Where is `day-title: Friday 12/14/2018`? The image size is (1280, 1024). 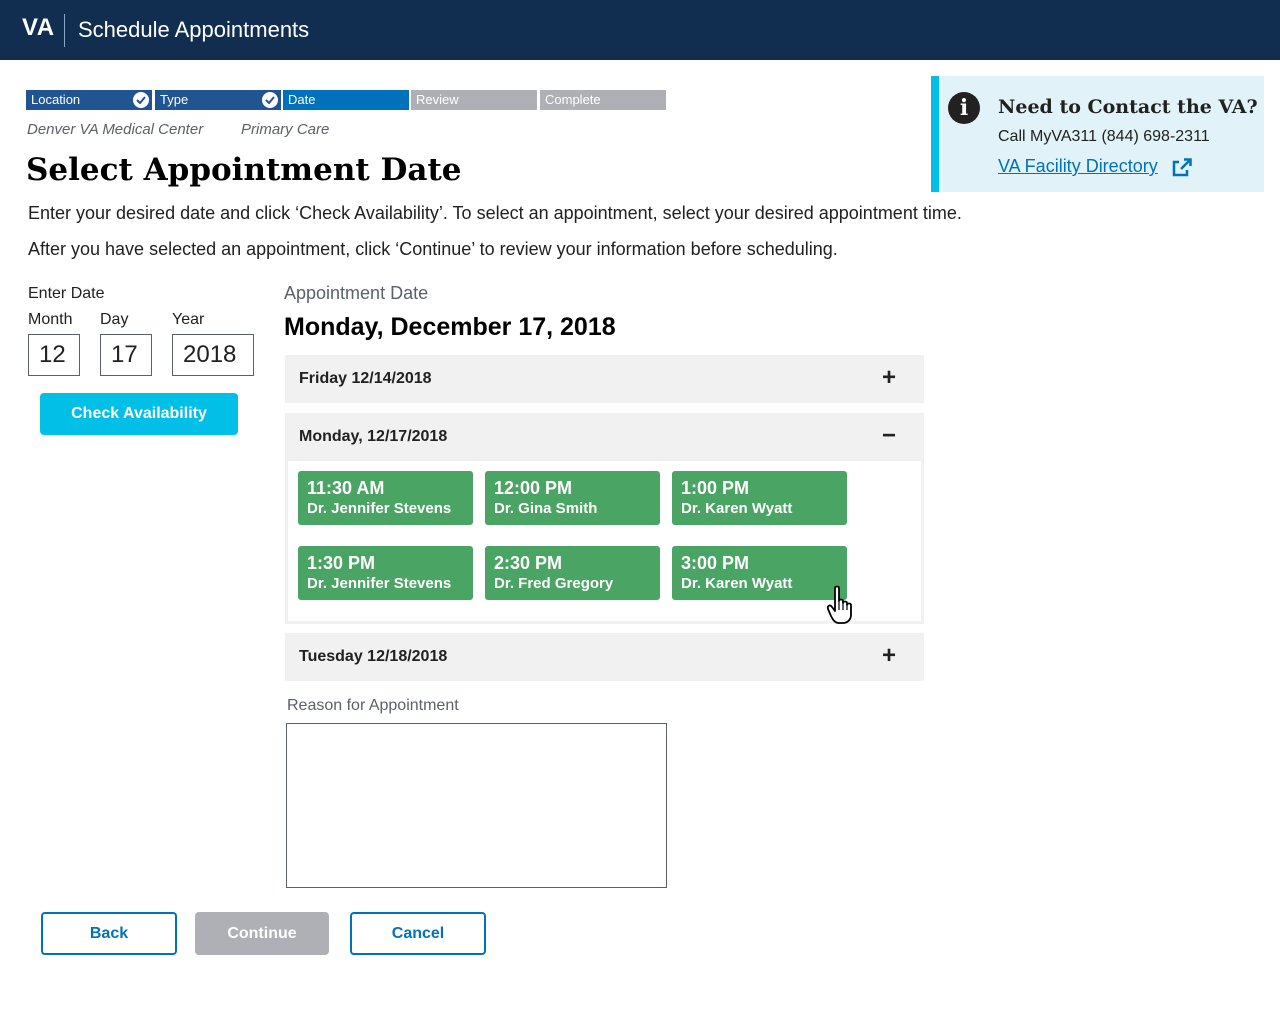 day-title: Friday 12/14/2018 is located at coordinates (365, 378).